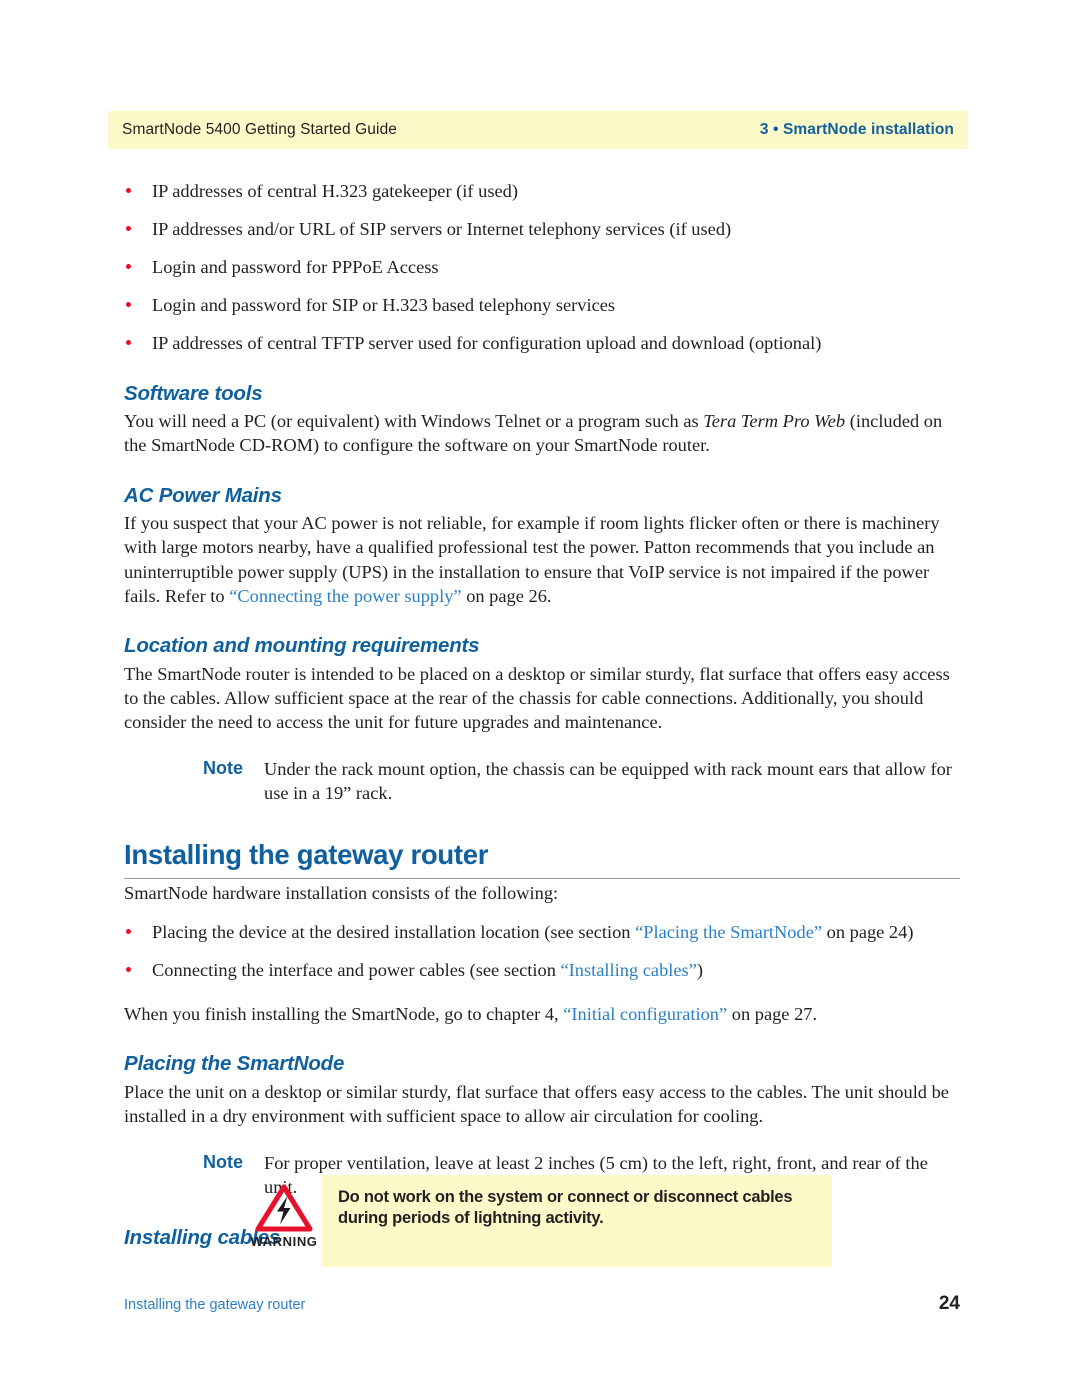  What do you see at coordinates (728, 932) in the screenshot?
I see `cross-reference-placing-smartnode: “Placing the SmartNode”` at bounding box center [728, 932].